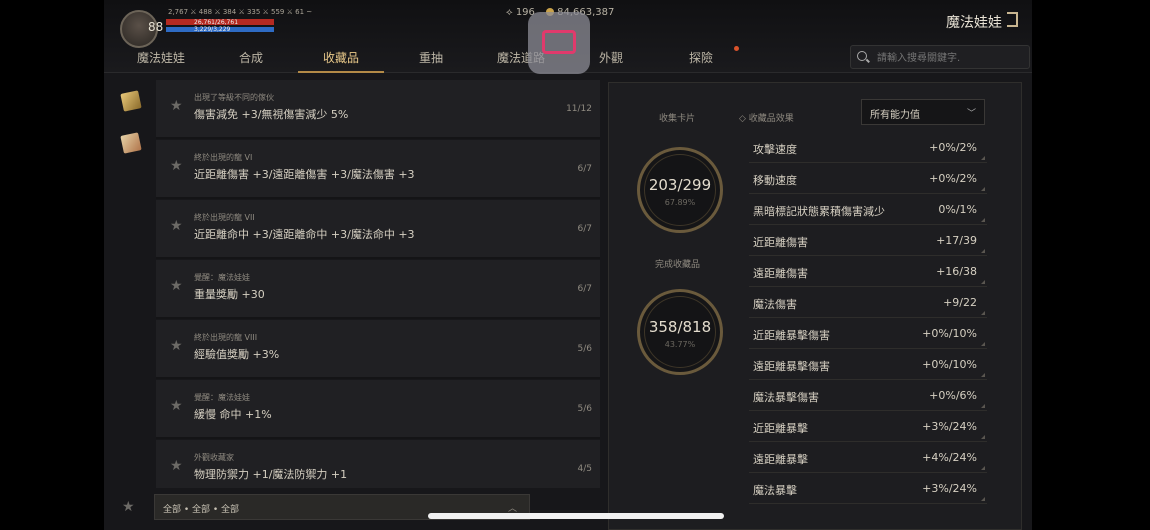 Image resolution: width=1150 pixels, height=530 pixels. Describe the element at coordinates (156, 27) in the screenshot. I see `character-level: 88` at that location.